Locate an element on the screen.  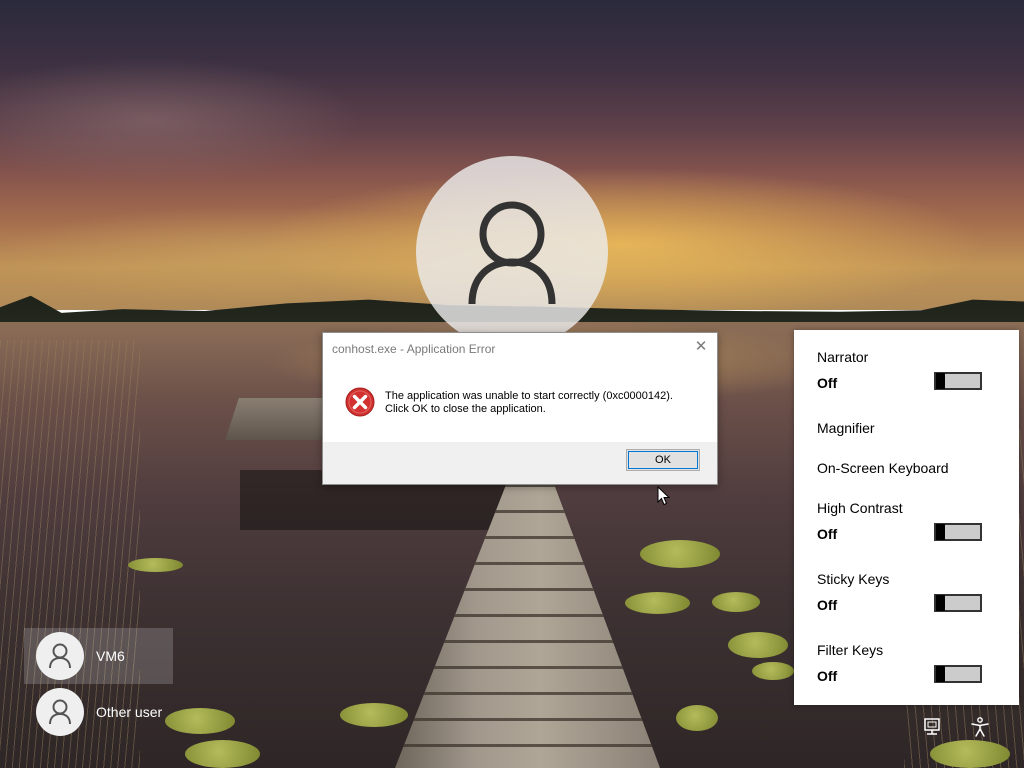
narrator-state: Off is located at coordinates (827, 383).